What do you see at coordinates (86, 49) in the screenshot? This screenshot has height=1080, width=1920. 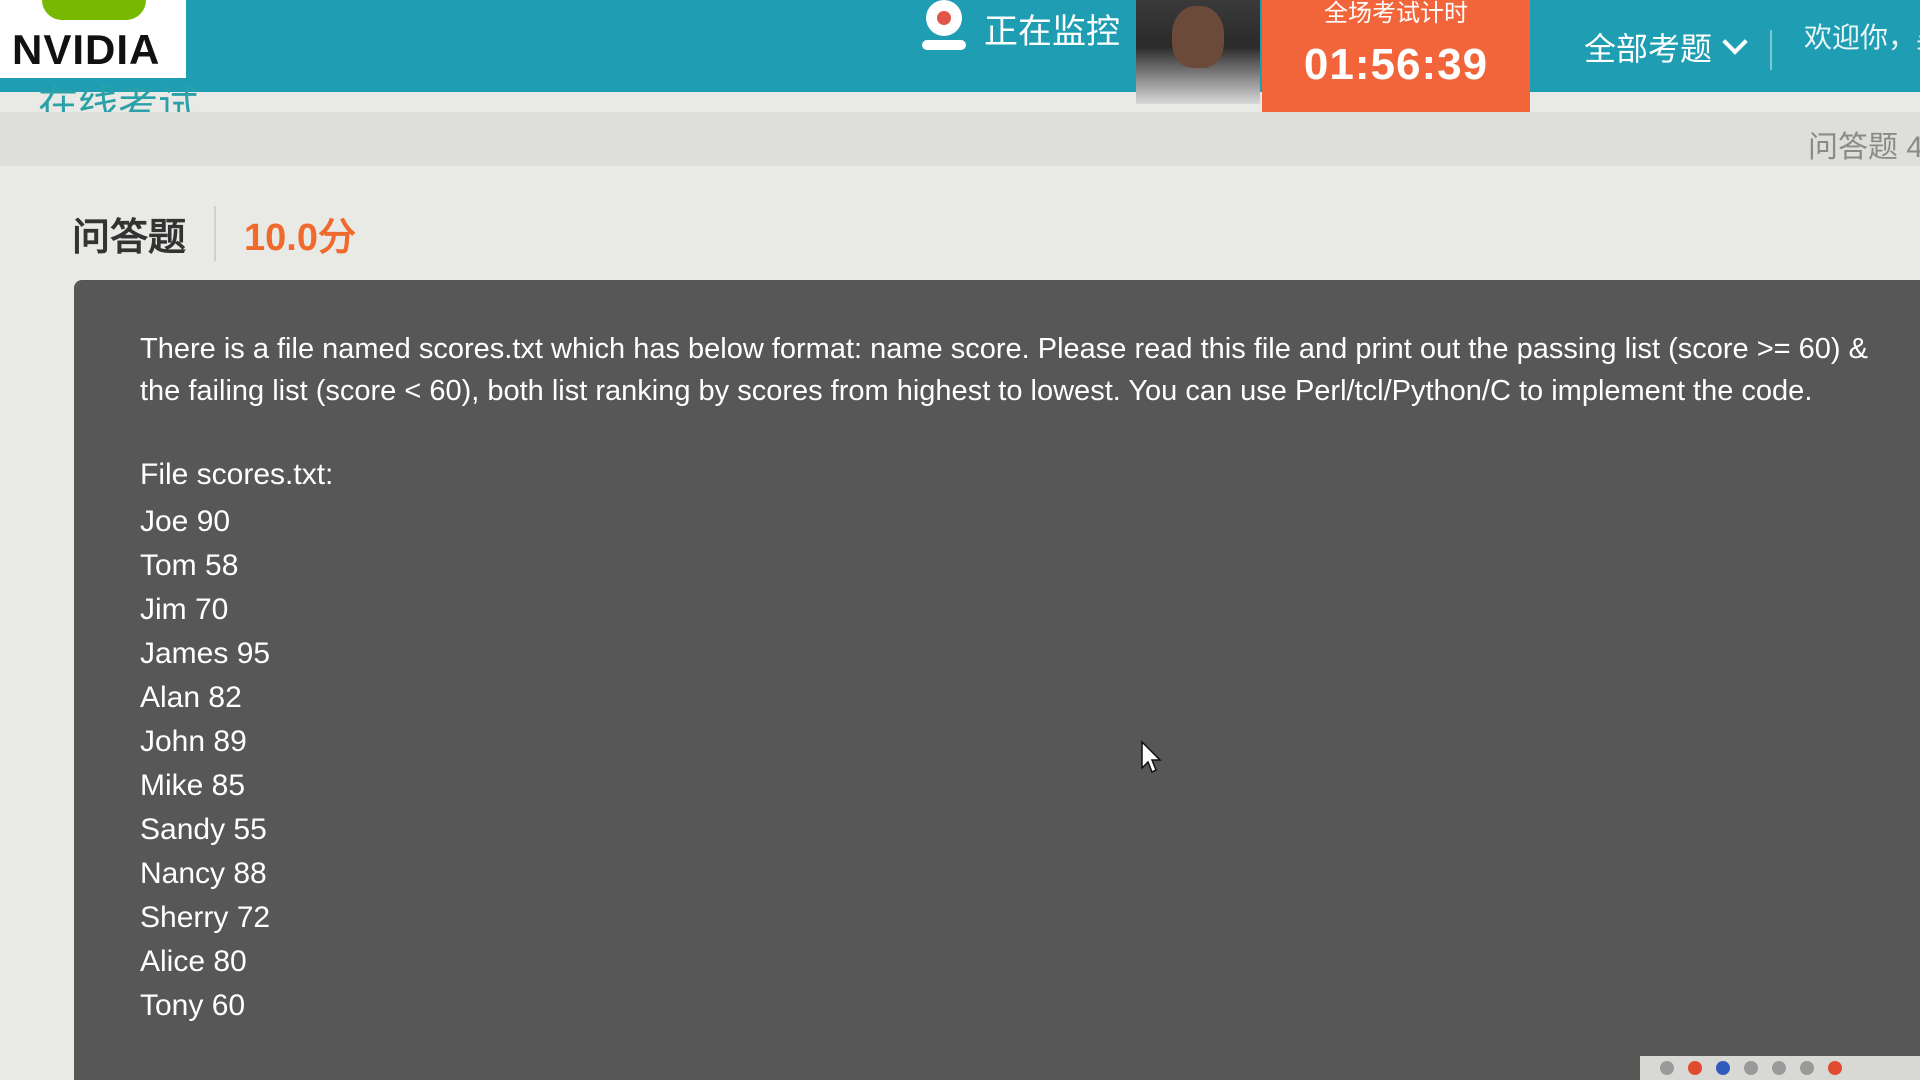 I see `logo-text: NVIDIA` at bounding box center [86, 49].